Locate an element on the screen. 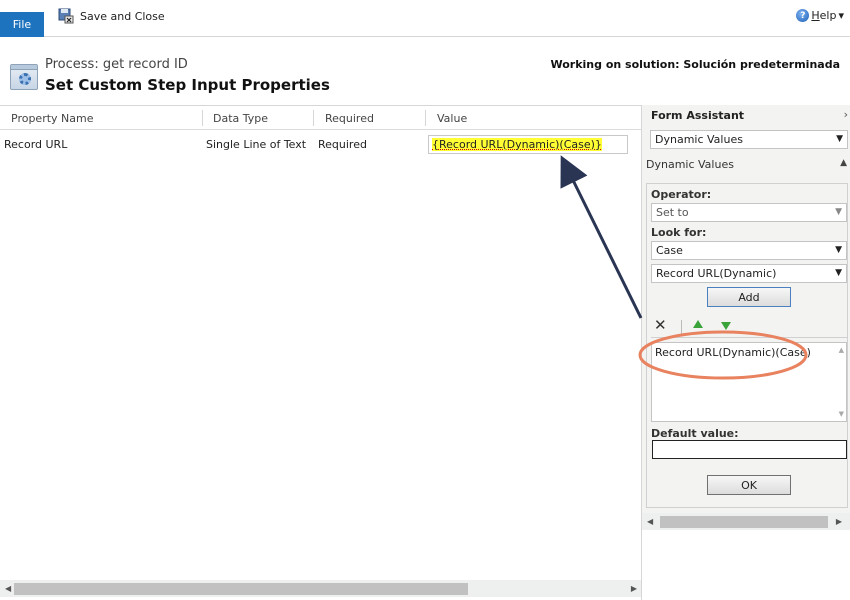 This screenshot has height=600, width=850. operator-label: Operator: is located at coordinates (681, 194).